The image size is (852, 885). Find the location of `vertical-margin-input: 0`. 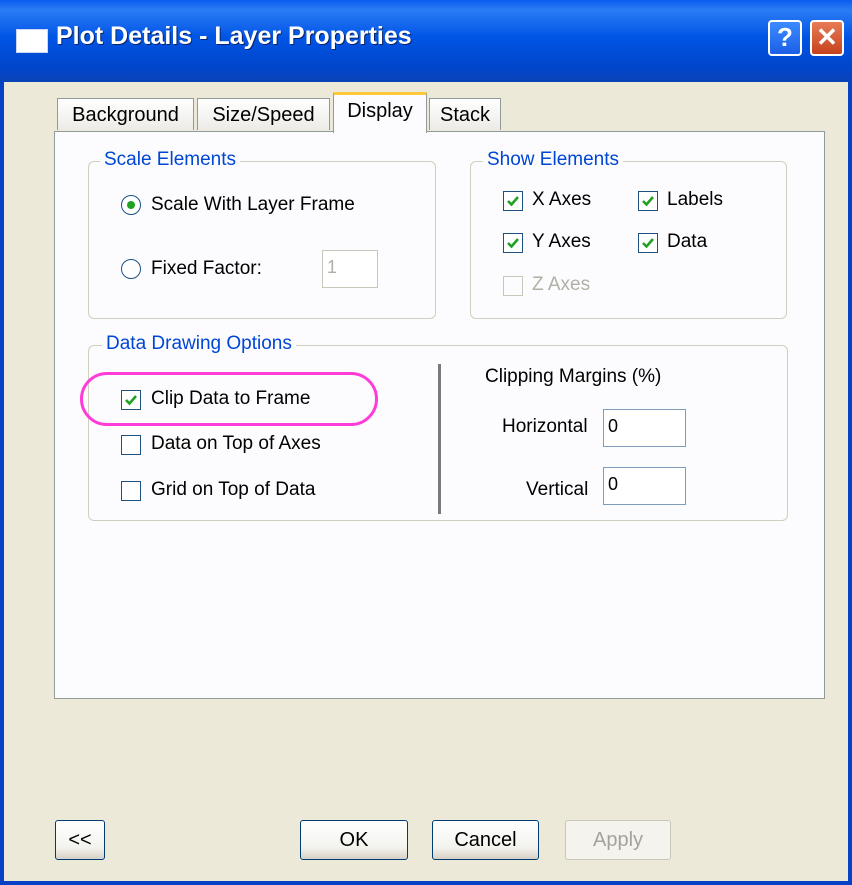

vertical-margin-input: 0 is located at coordinates (644, 486).